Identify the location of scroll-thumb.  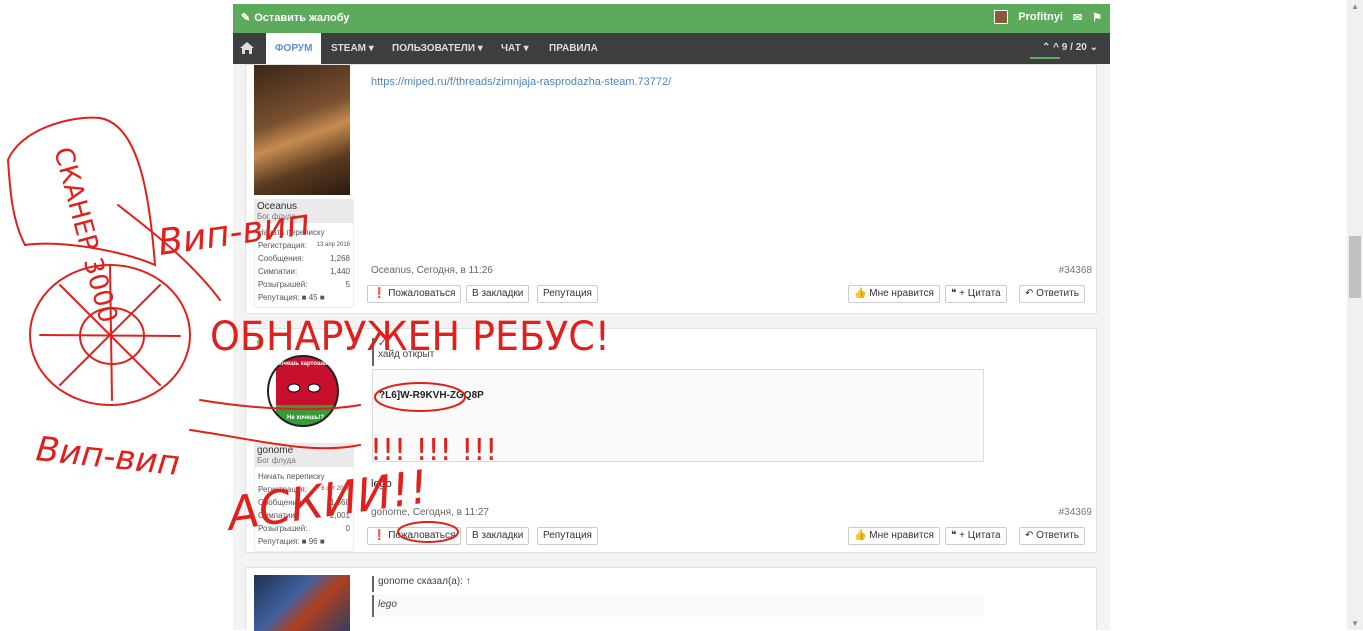
(1355, 267).